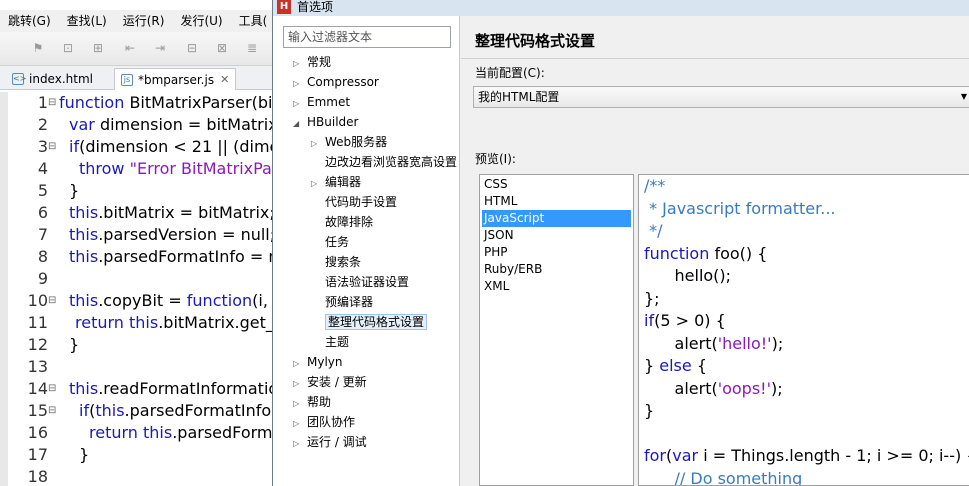 The width and height of the screenshot is (969, 486). Describe the element at coordinates (331, 422) in the screenshot. I see `tree-item-label: 团队协作` at that location.